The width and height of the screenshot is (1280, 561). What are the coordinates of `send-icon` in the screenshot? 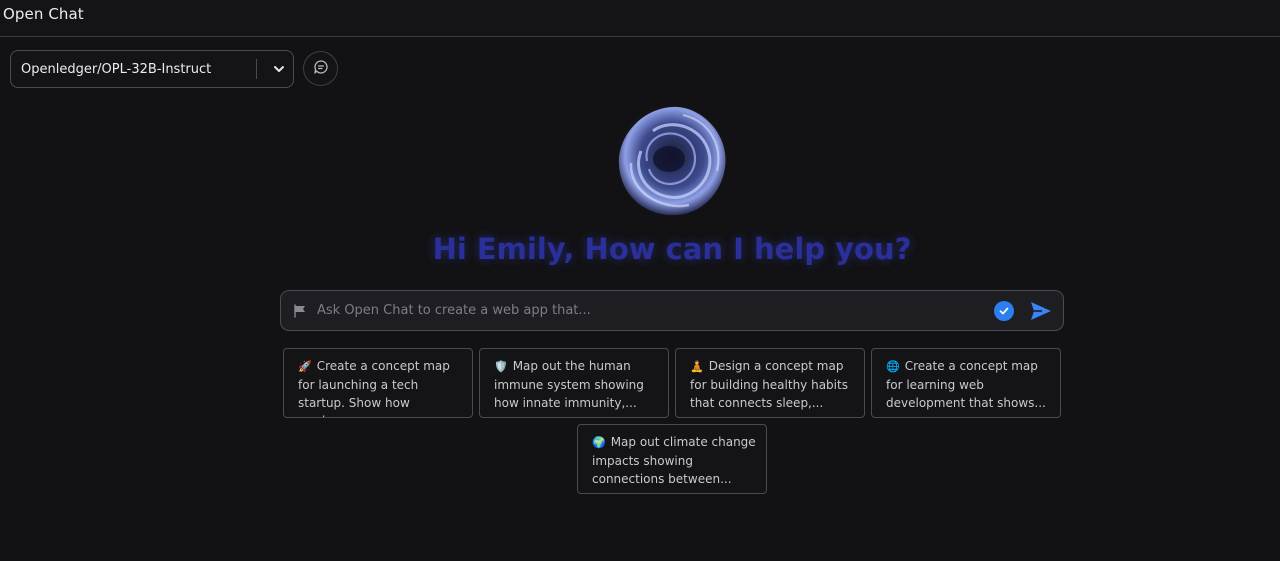 It's located at (1041, 310).